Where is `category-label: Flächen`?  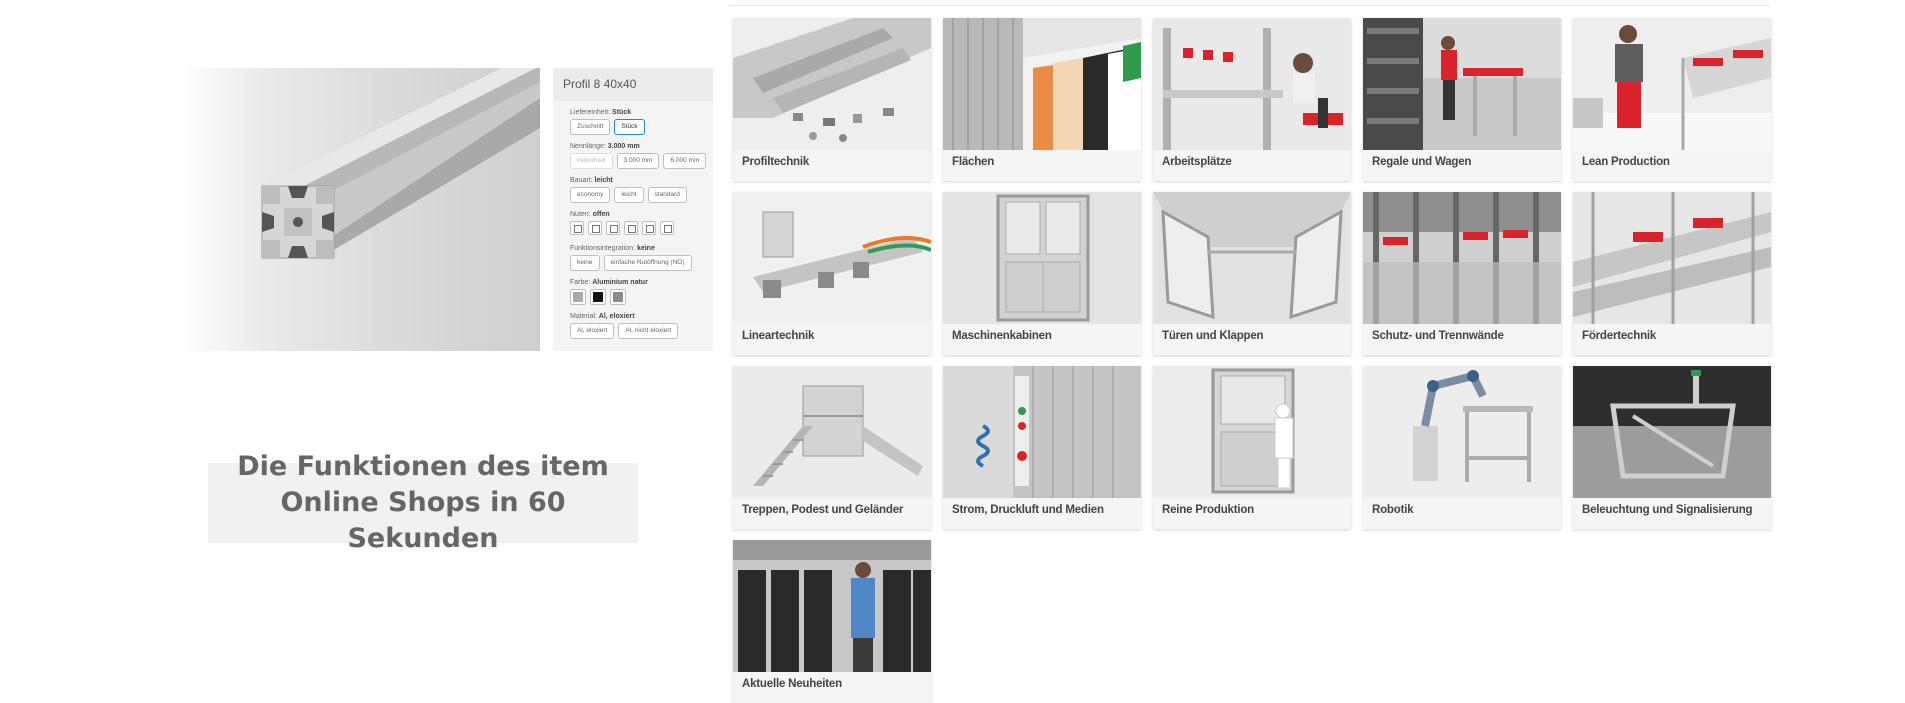
category-label: Flächen is located at coordinates (973, 162).